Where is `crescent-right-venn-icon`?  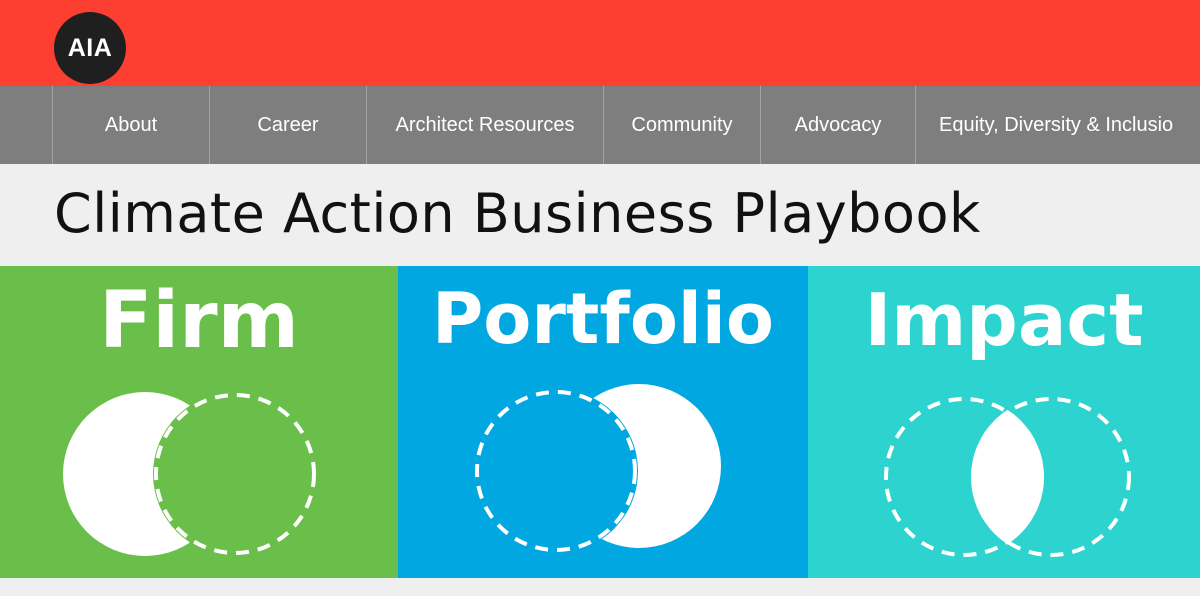 crescent-right-venn-icon is located at coordinates (598, 468).